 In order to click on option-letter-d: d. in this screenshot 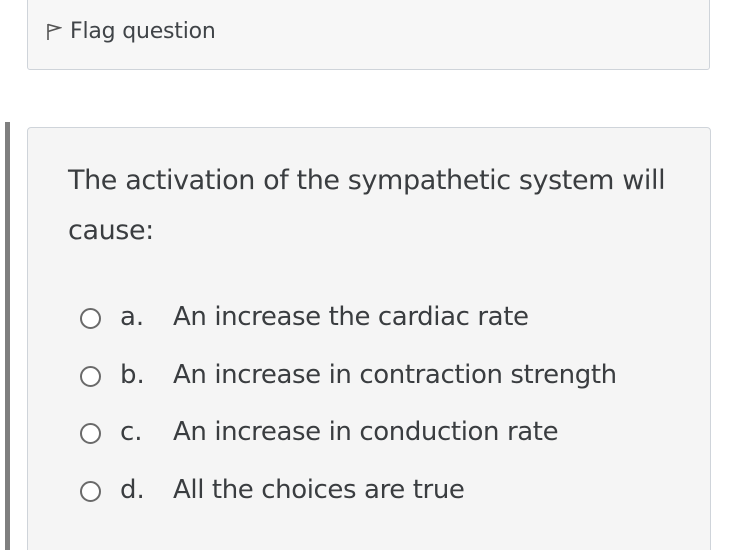, I will do `click(132, 489)`.